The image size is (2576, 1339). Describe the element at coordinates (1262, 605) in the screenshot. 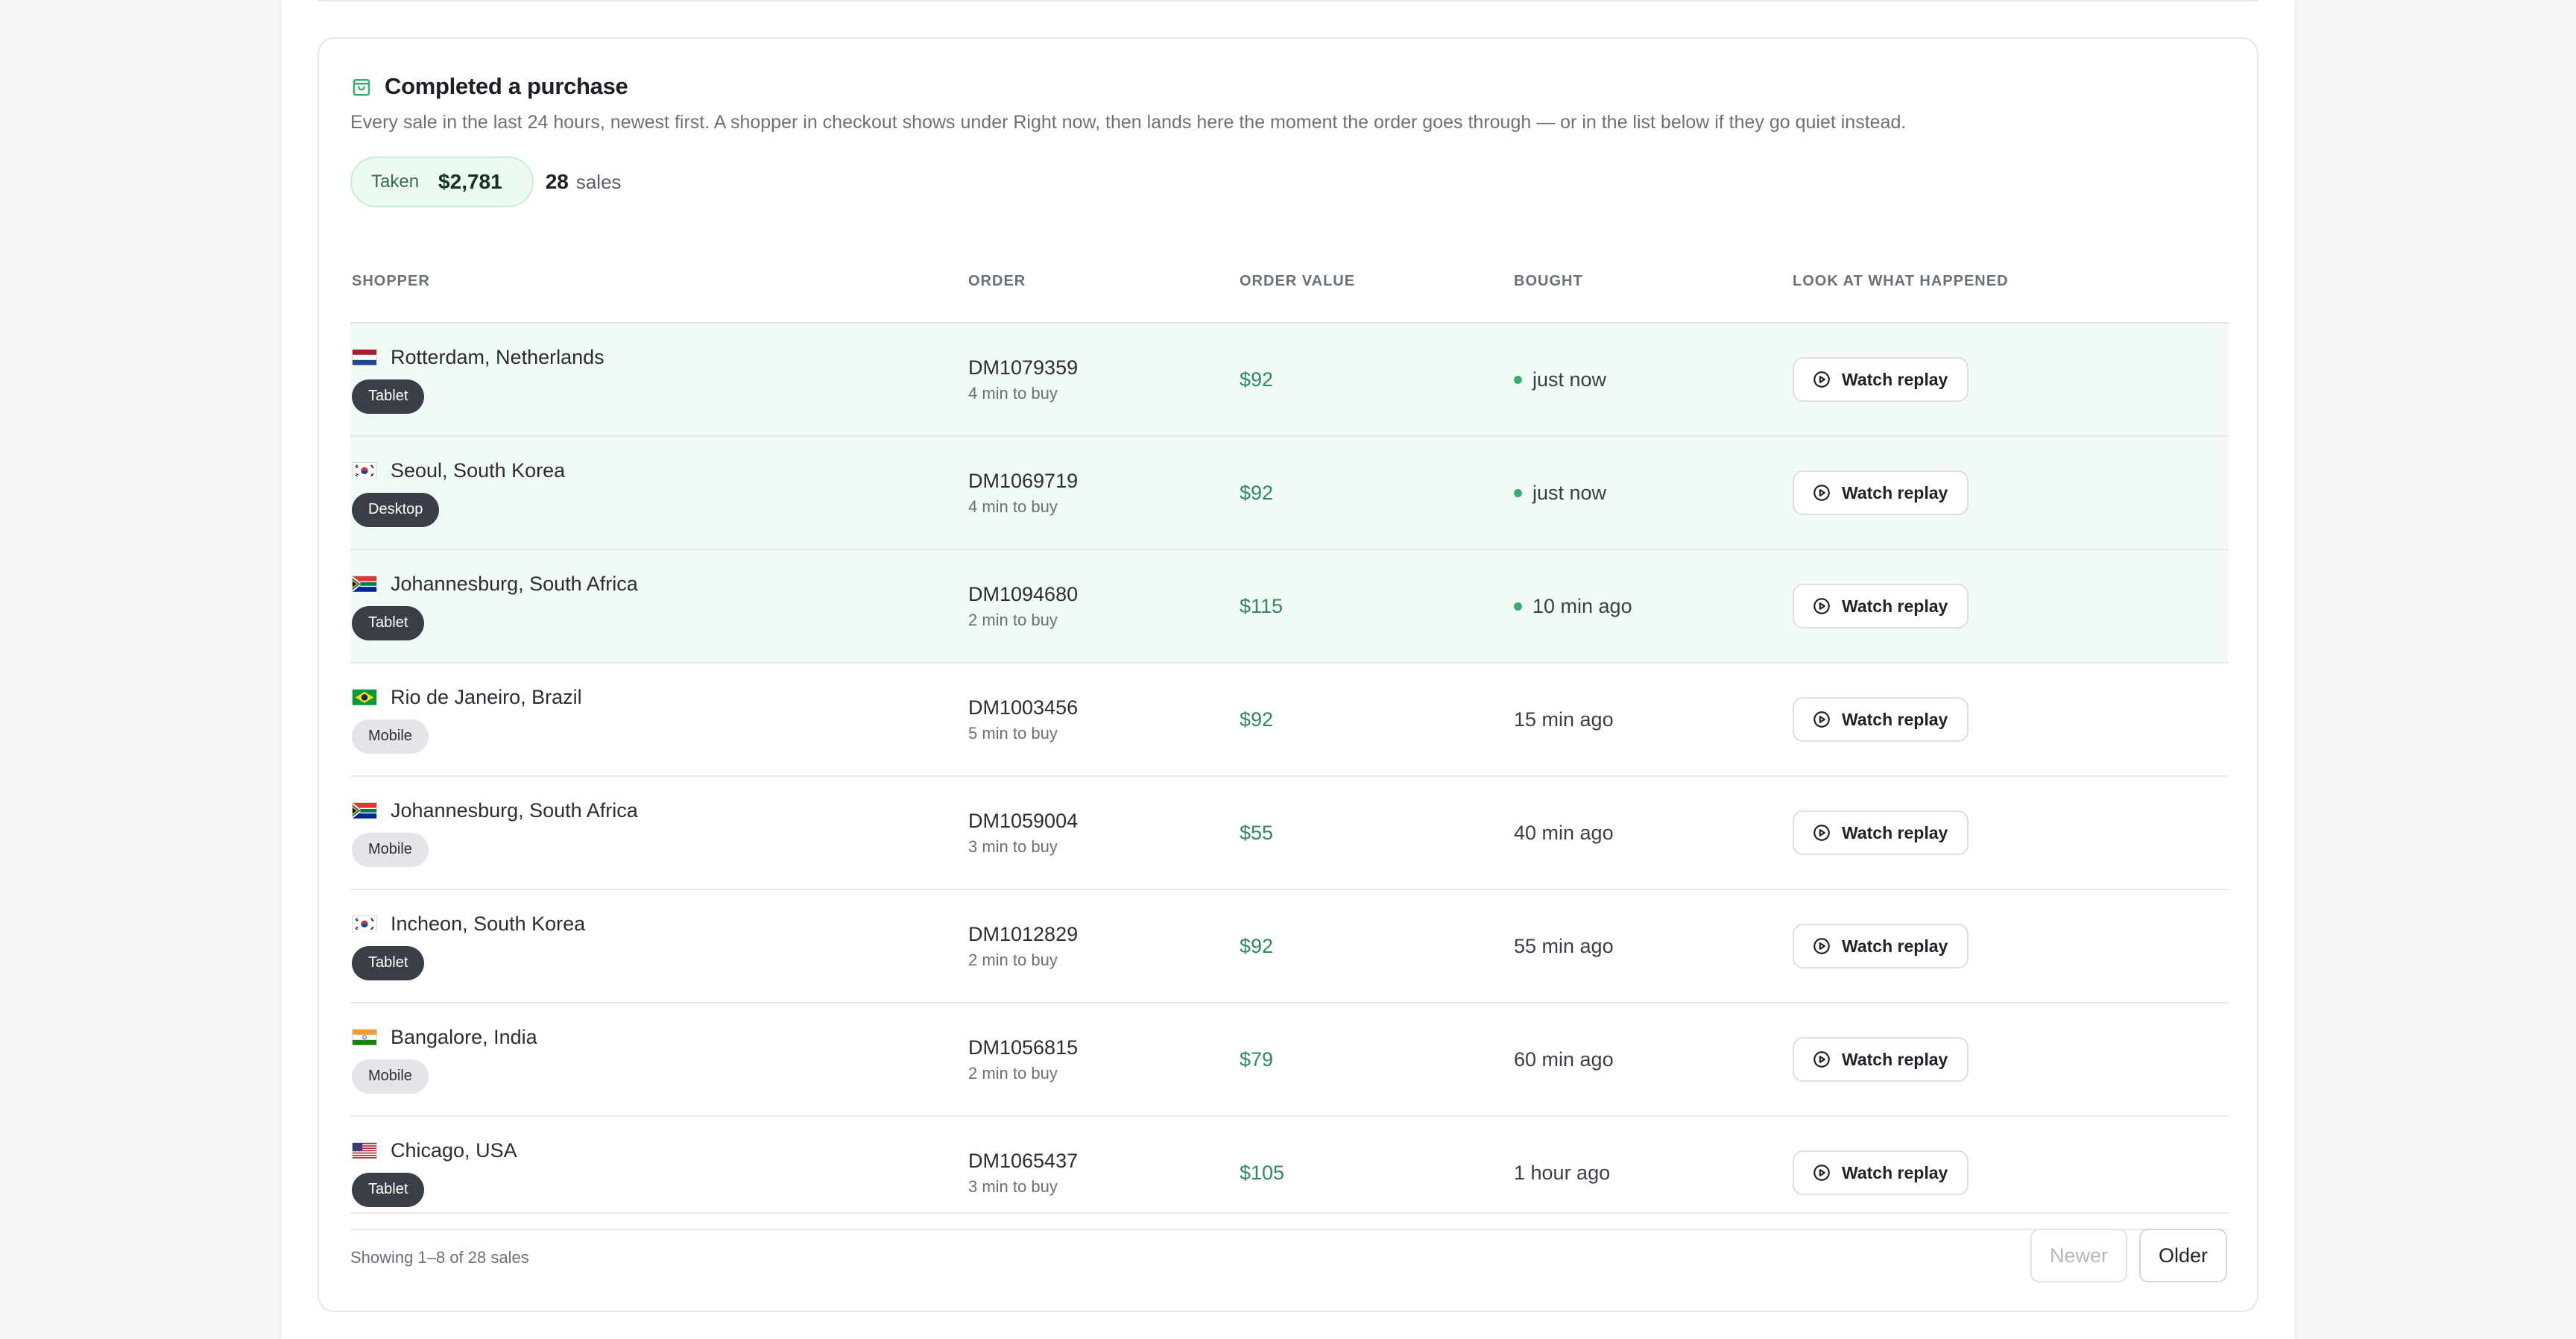

I see `order-value: $115` at that location.